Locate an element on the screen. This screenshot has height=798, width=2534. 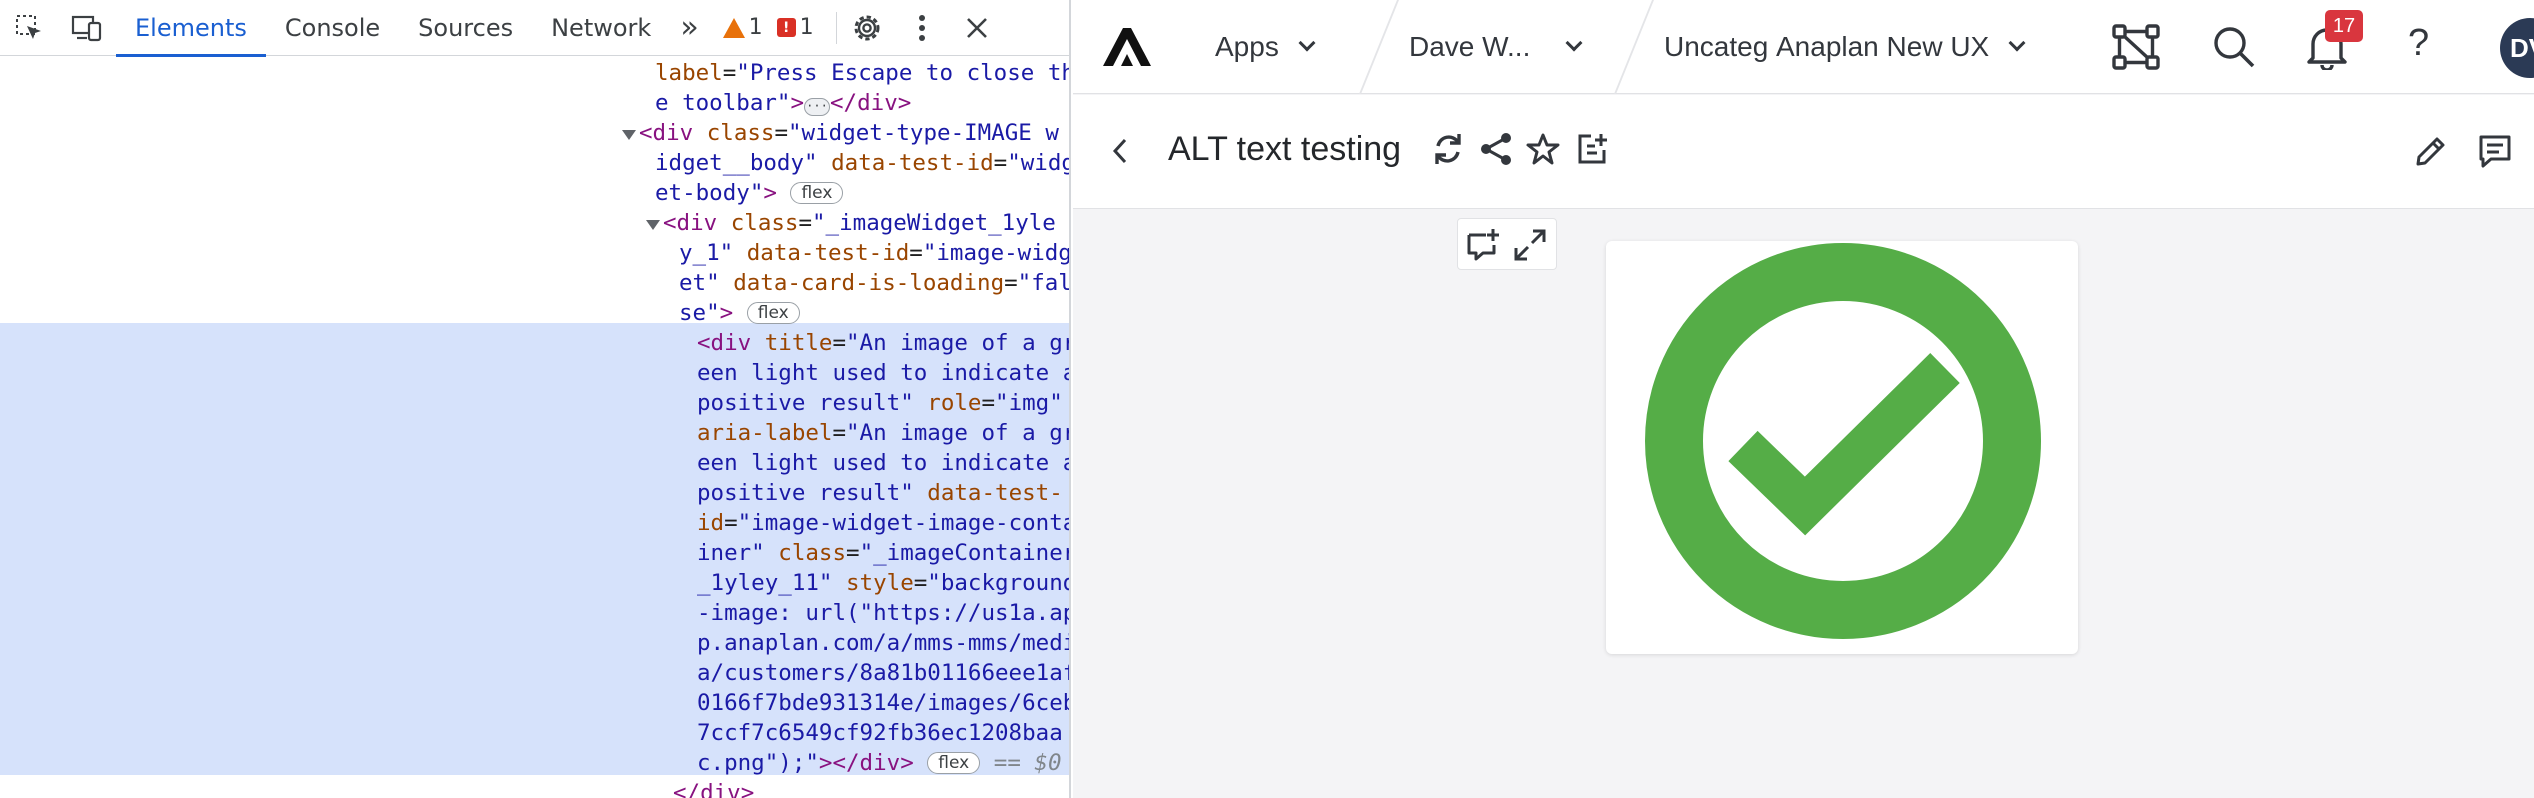
dom-node-line: c.png");"></div> flex == $0 is located at coordinates (879, 763).